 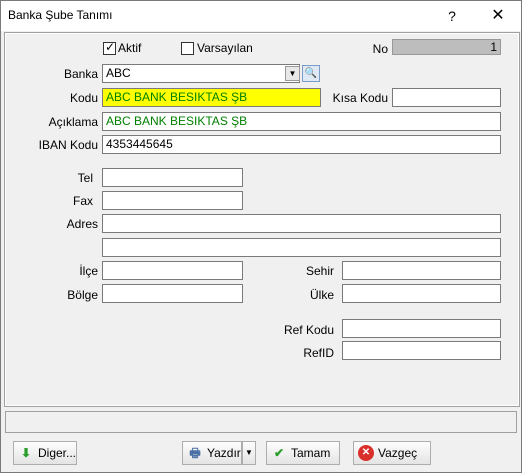 I want to click on fax-label: Fax, so click(x=82, y=201).